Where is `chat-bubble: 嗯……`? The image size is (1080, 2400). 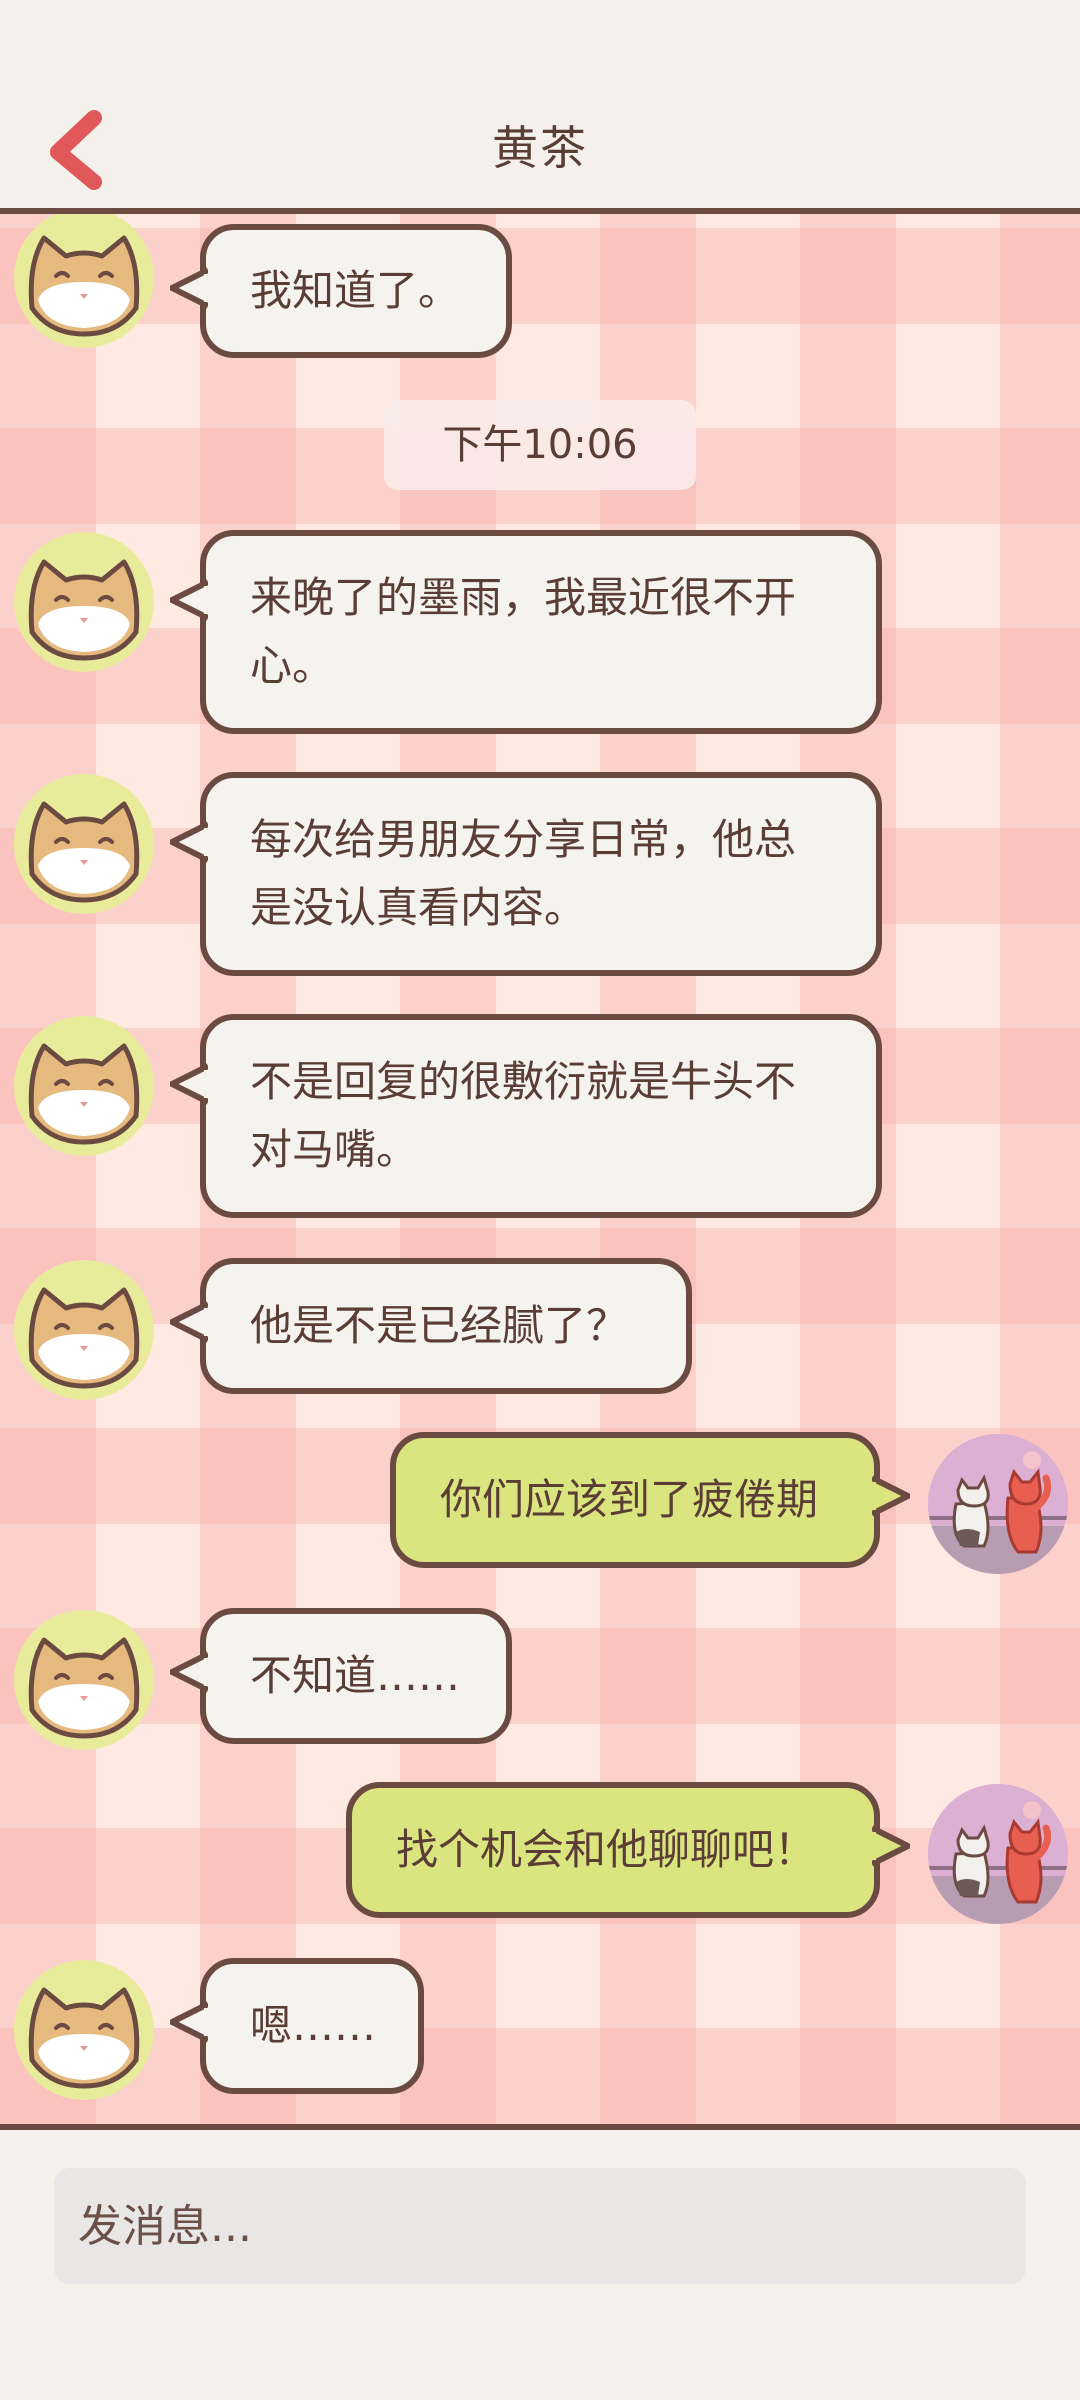 chat-bubble: 嗯…… is located at coordinates (297, 2026).